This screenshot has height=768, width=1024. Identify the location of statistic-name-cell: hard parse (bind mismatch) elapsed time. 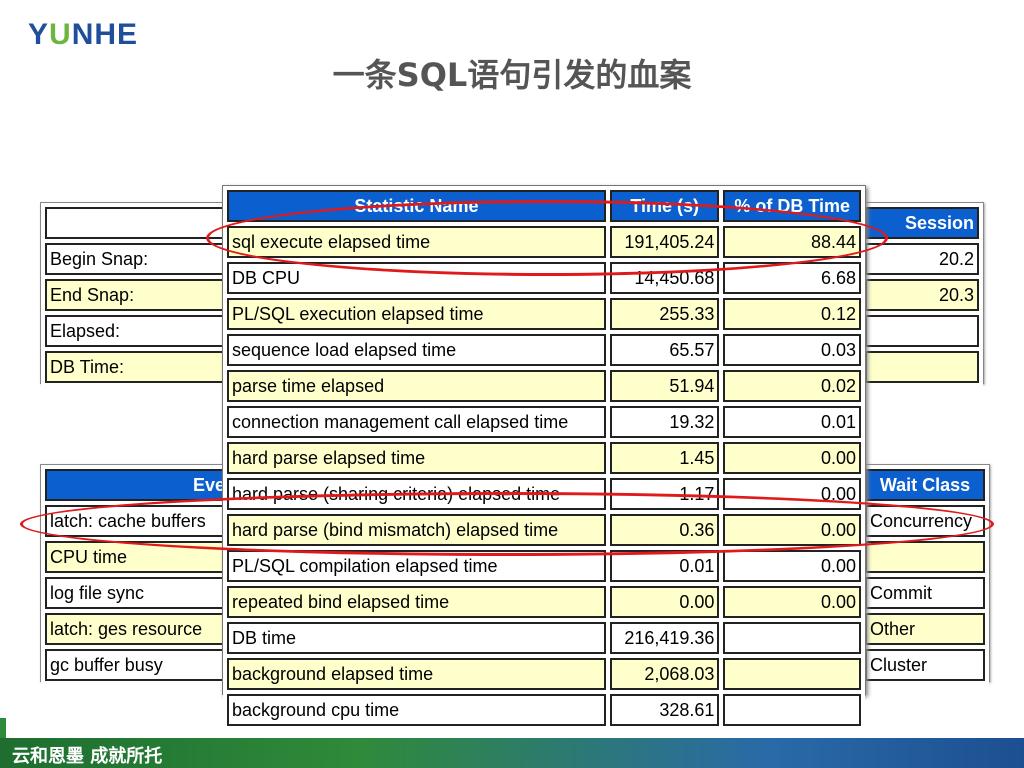
(416, 530).